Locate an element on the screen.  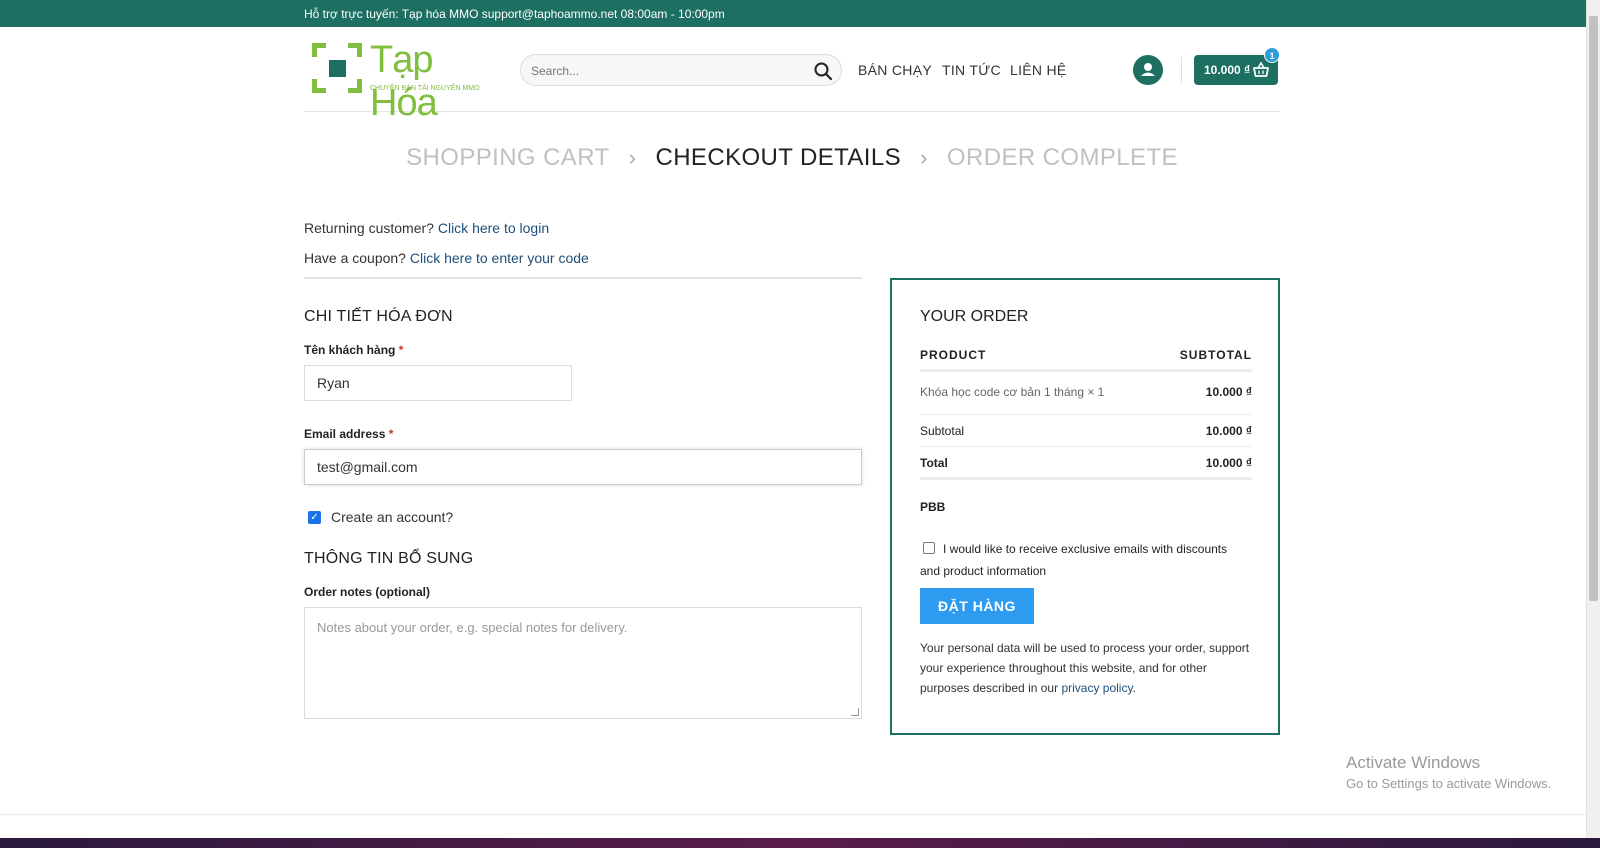
search-input is located at coordinates (666, 71).